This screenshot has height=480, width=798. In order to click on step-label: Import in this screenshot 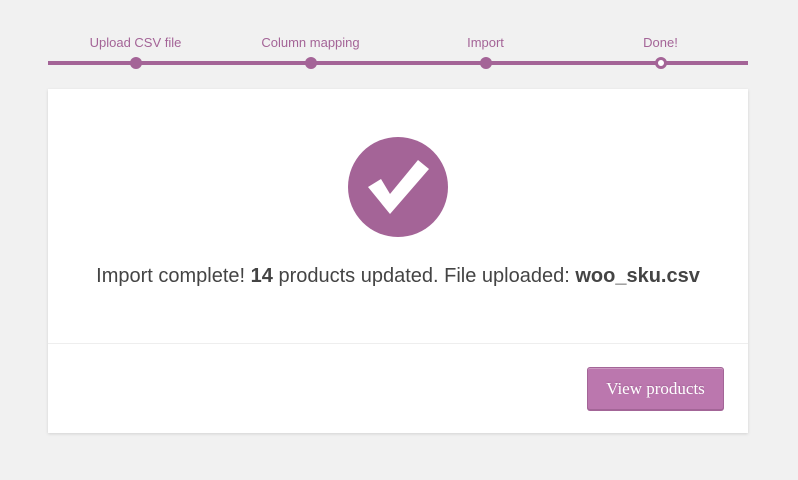, I will do `click(485, 42)`.